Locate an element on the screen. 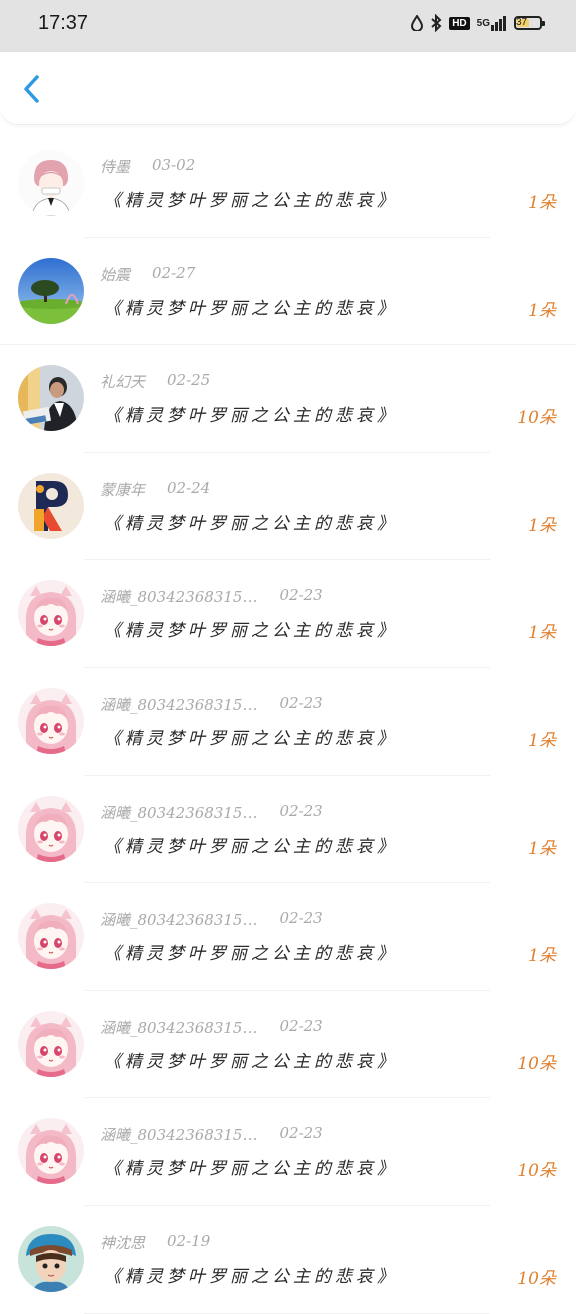 The height and width of the screenshot is (1314, 576). date: 02-19 is located at coordinates (189, 1240).